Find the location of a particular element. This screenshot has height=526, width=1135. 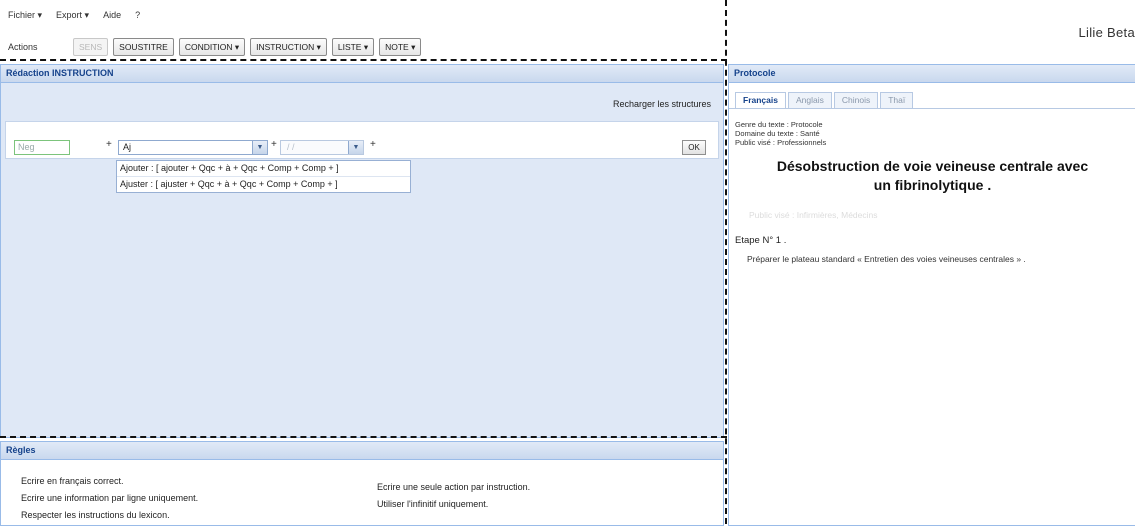

verb-input: Aj is located at coordinates (127, 147).